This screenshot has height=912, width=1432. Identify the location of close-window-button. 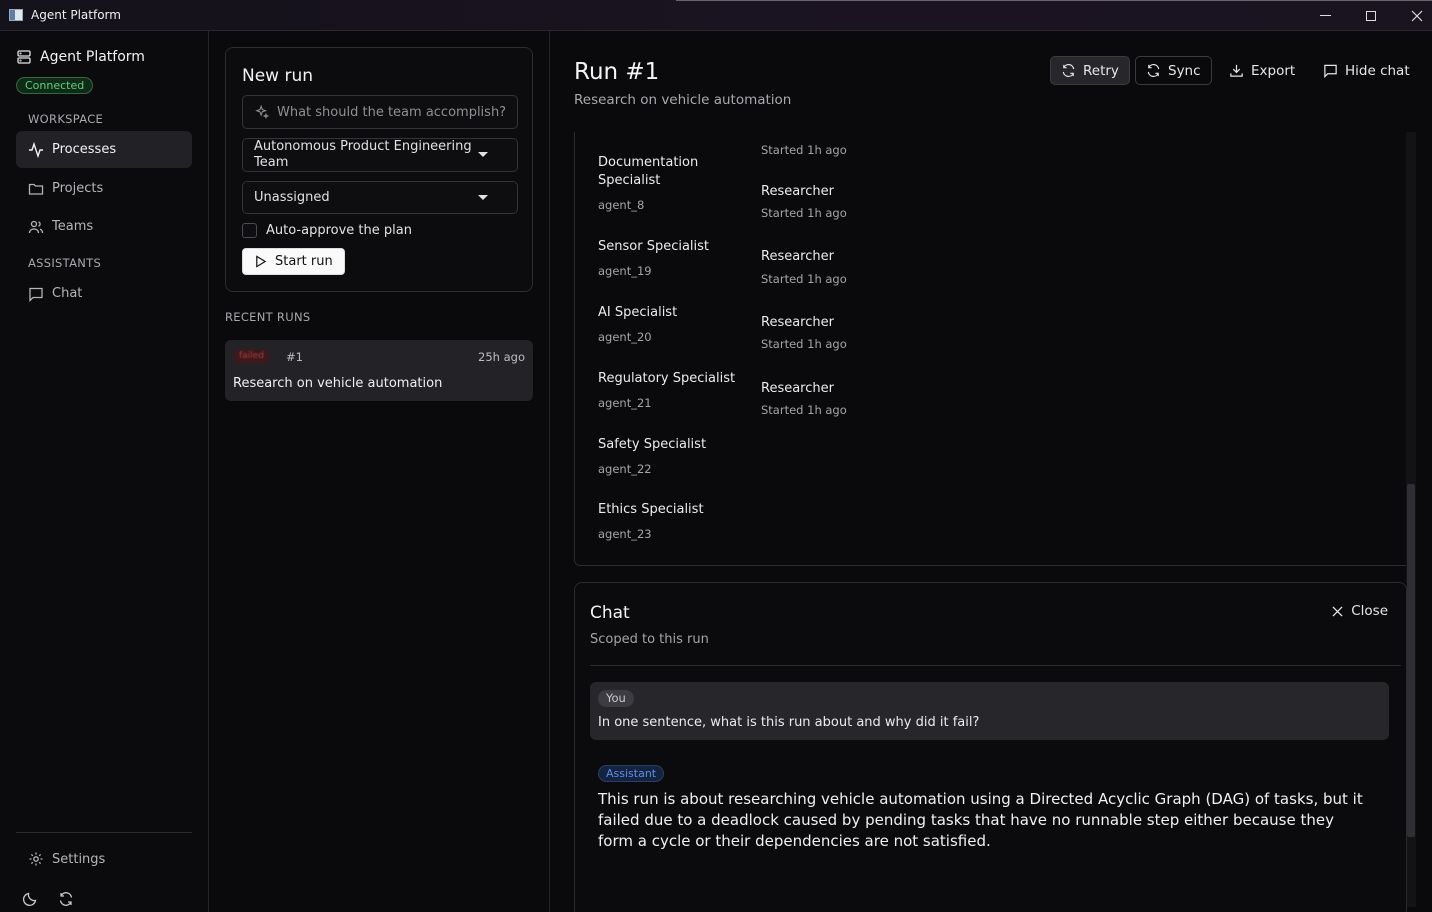
(1413, 15).